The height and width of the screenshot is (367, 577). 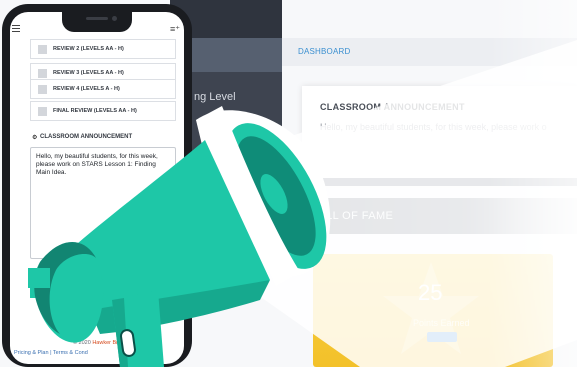 What do you see at coordinates (37, 285) in the screenshot?
I see `save-button` at bounding box center [37, 285].